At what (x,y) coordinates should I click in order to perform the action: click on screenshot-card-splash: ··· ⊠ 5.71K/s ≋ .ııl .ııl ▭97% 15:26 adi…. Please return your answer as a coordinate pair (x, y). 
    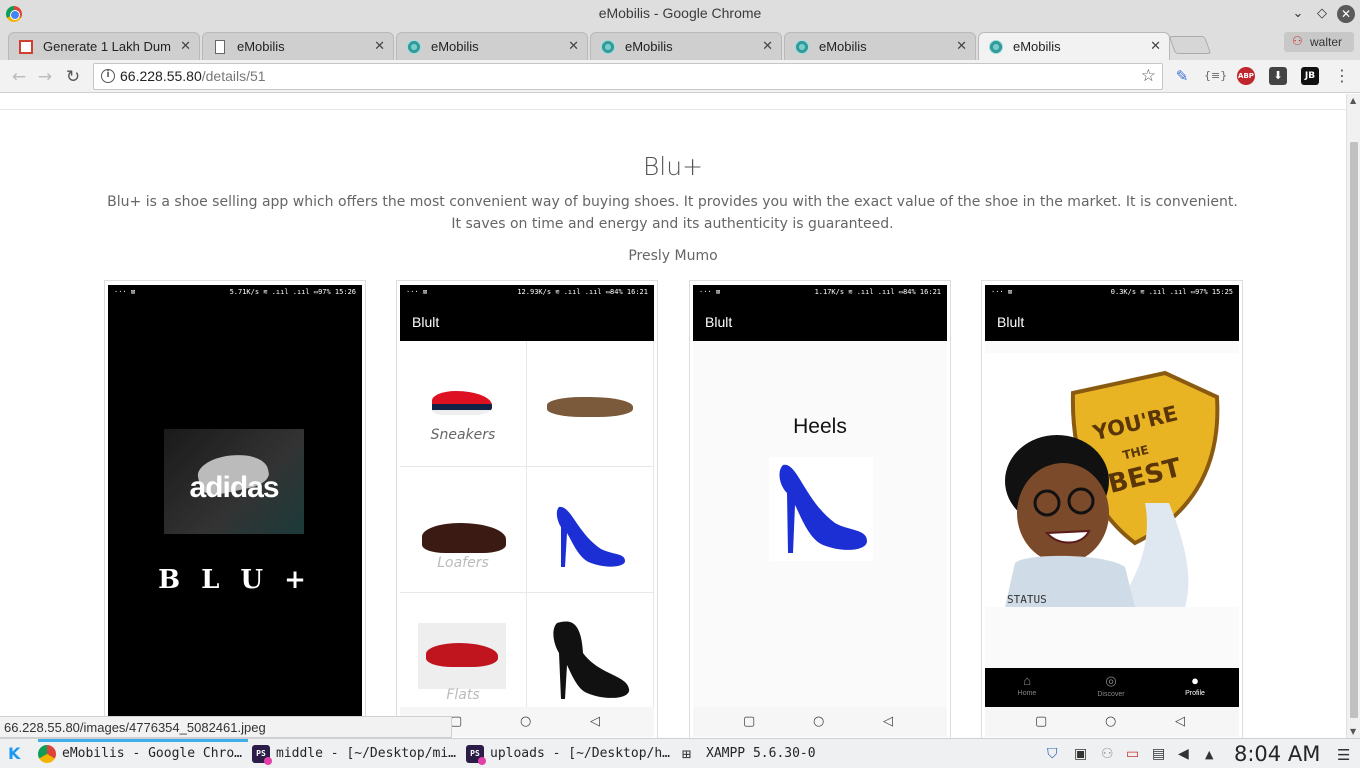
    Looking at the image, I should click on (235, 509).